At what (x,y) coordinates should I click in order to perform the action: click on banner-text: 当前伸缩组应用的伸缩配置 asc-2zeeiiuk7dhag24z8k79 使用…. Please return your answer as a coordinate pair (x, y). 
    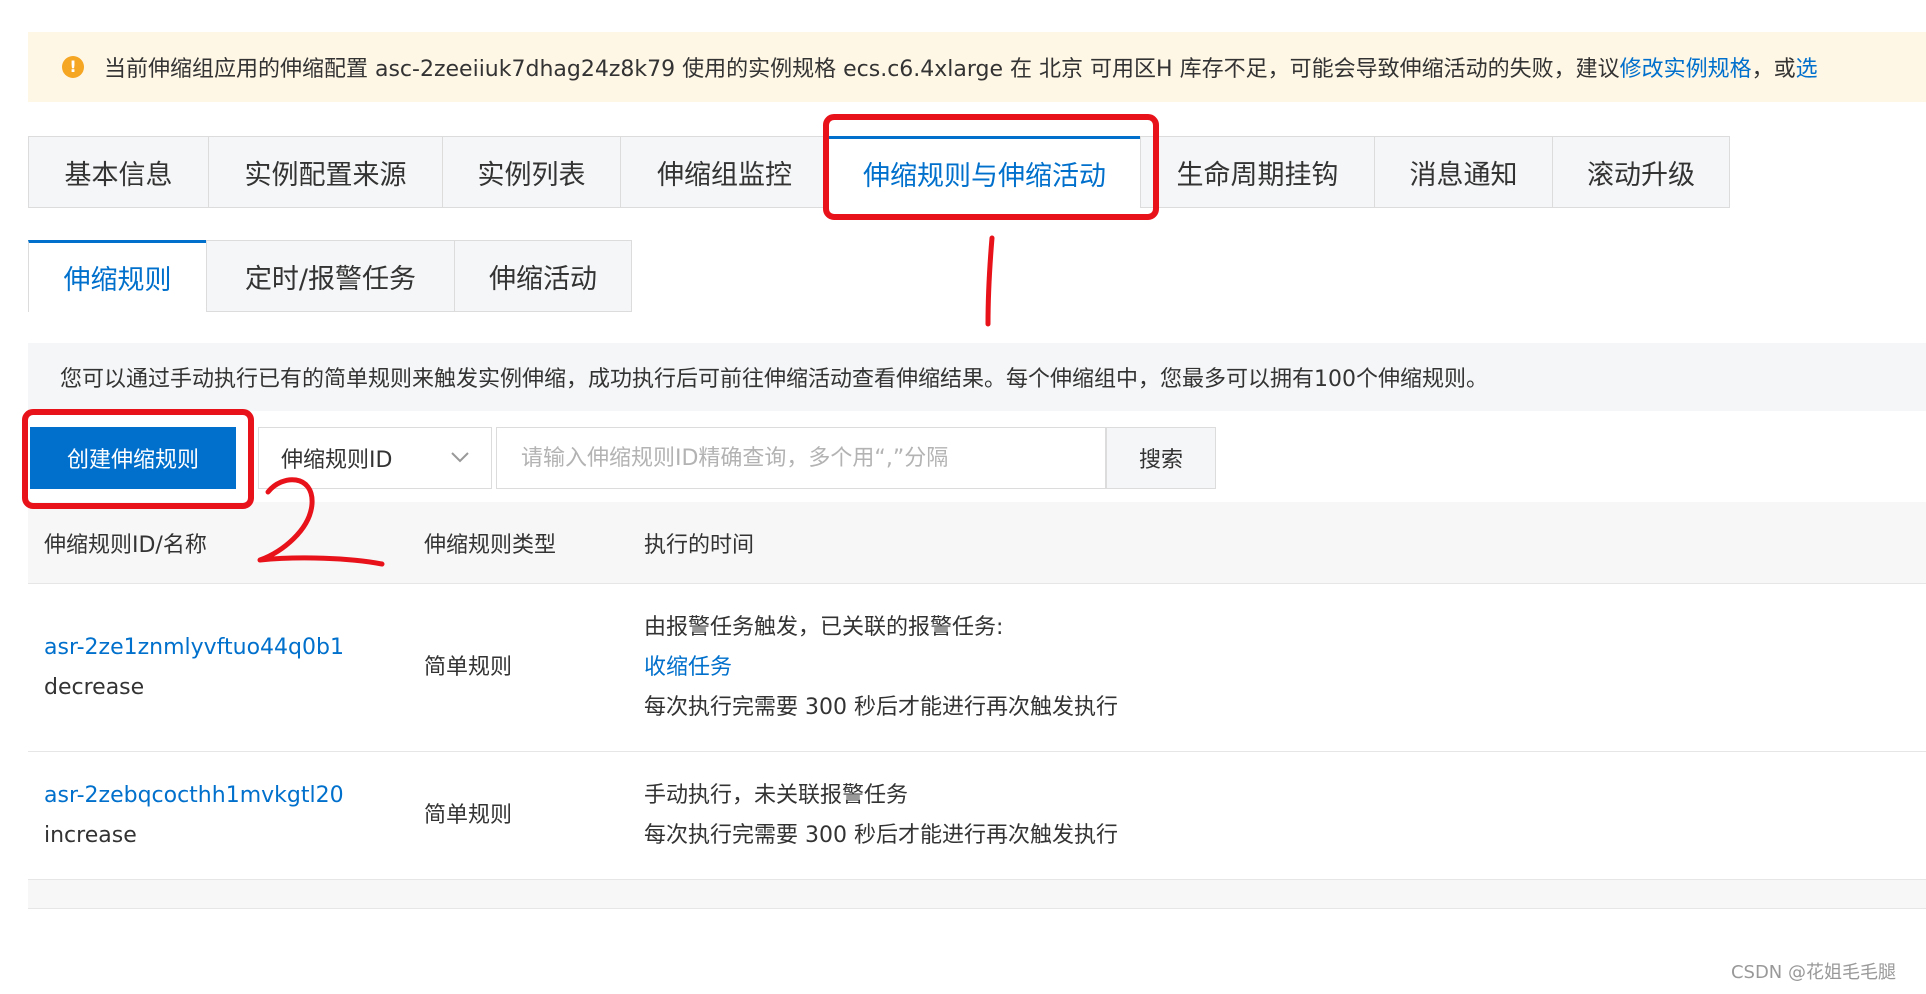
    Looking at the image, I should click on (862, 69).